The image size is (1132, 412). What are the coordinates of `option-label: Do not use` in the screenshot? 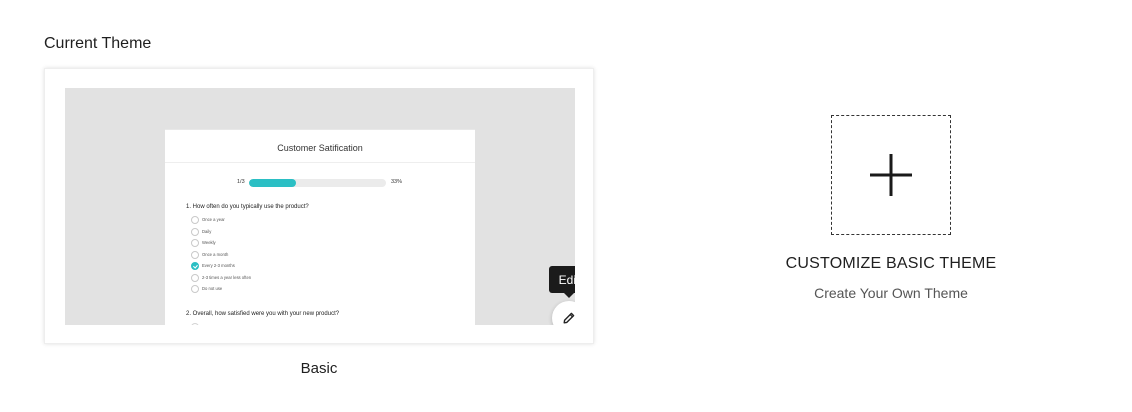 It's located at (212, 288).